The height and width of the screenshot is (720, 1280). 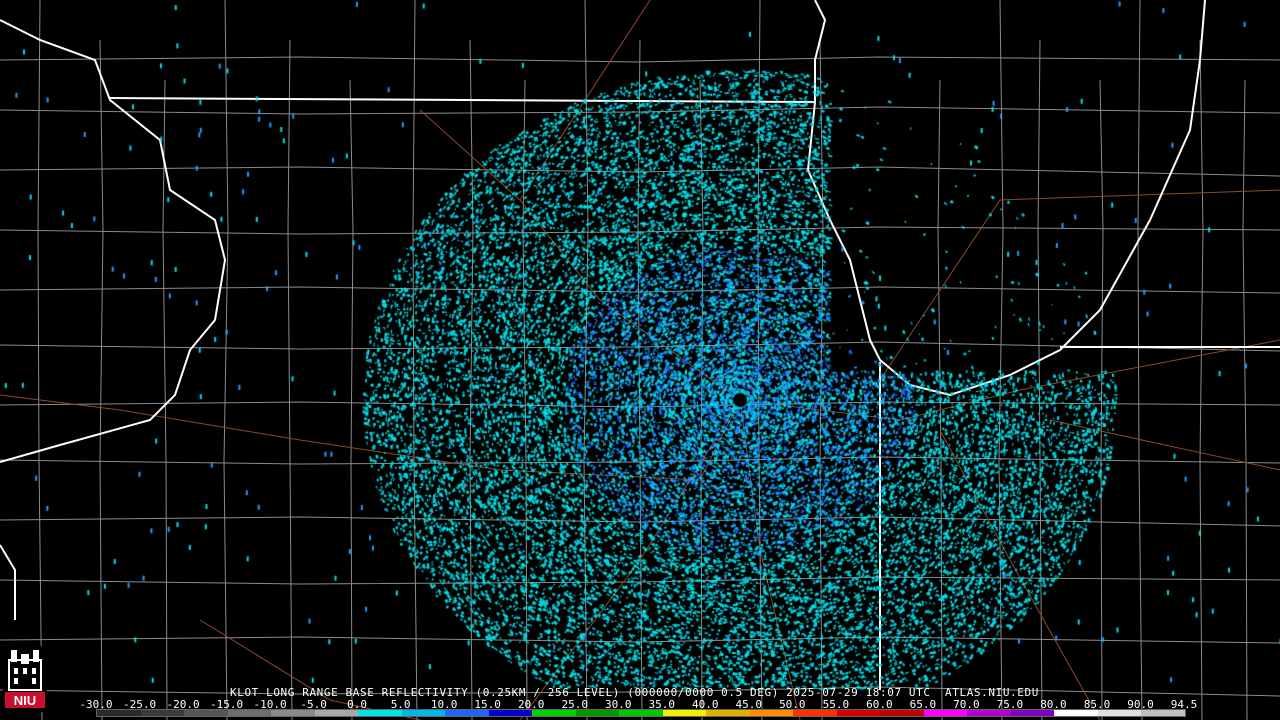 I want to click on reflectivity-colorbar, so click(x=641, y=713).